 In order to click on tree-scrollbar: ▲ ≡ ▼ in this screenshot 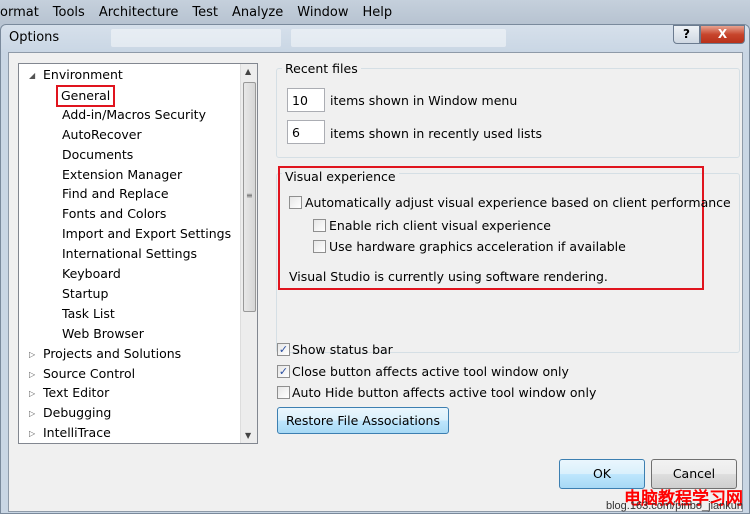, I will do `click(248, 253)`.